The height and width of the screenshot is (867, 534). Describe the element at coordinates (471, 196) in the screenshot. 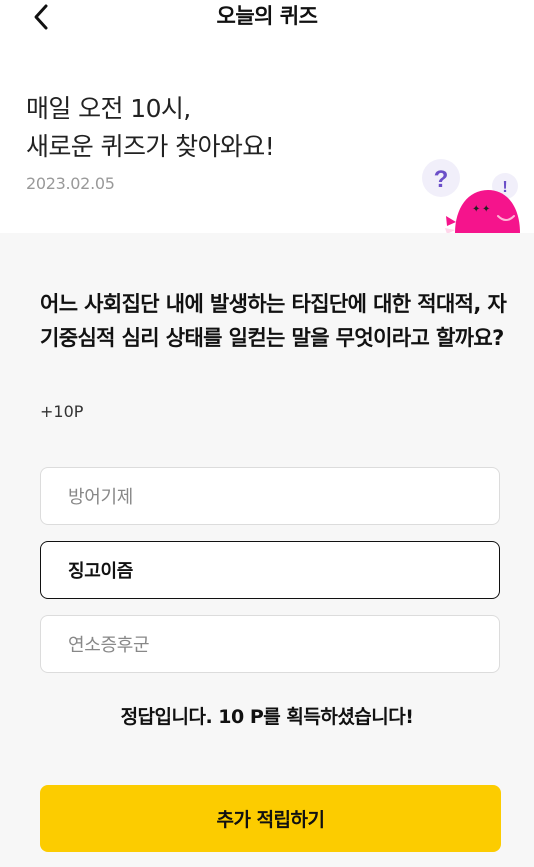

I see `mascot-illustration: ? ! ✦ ✦` at that location.